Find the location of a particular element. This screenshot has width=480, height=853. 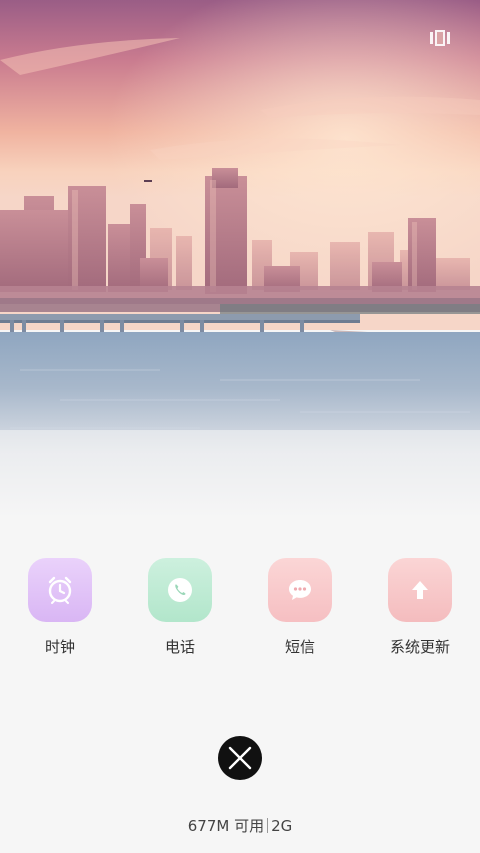

recent-apps-row: 时钟 电话 短信 系统更新 is located at coordinates (240, 611).